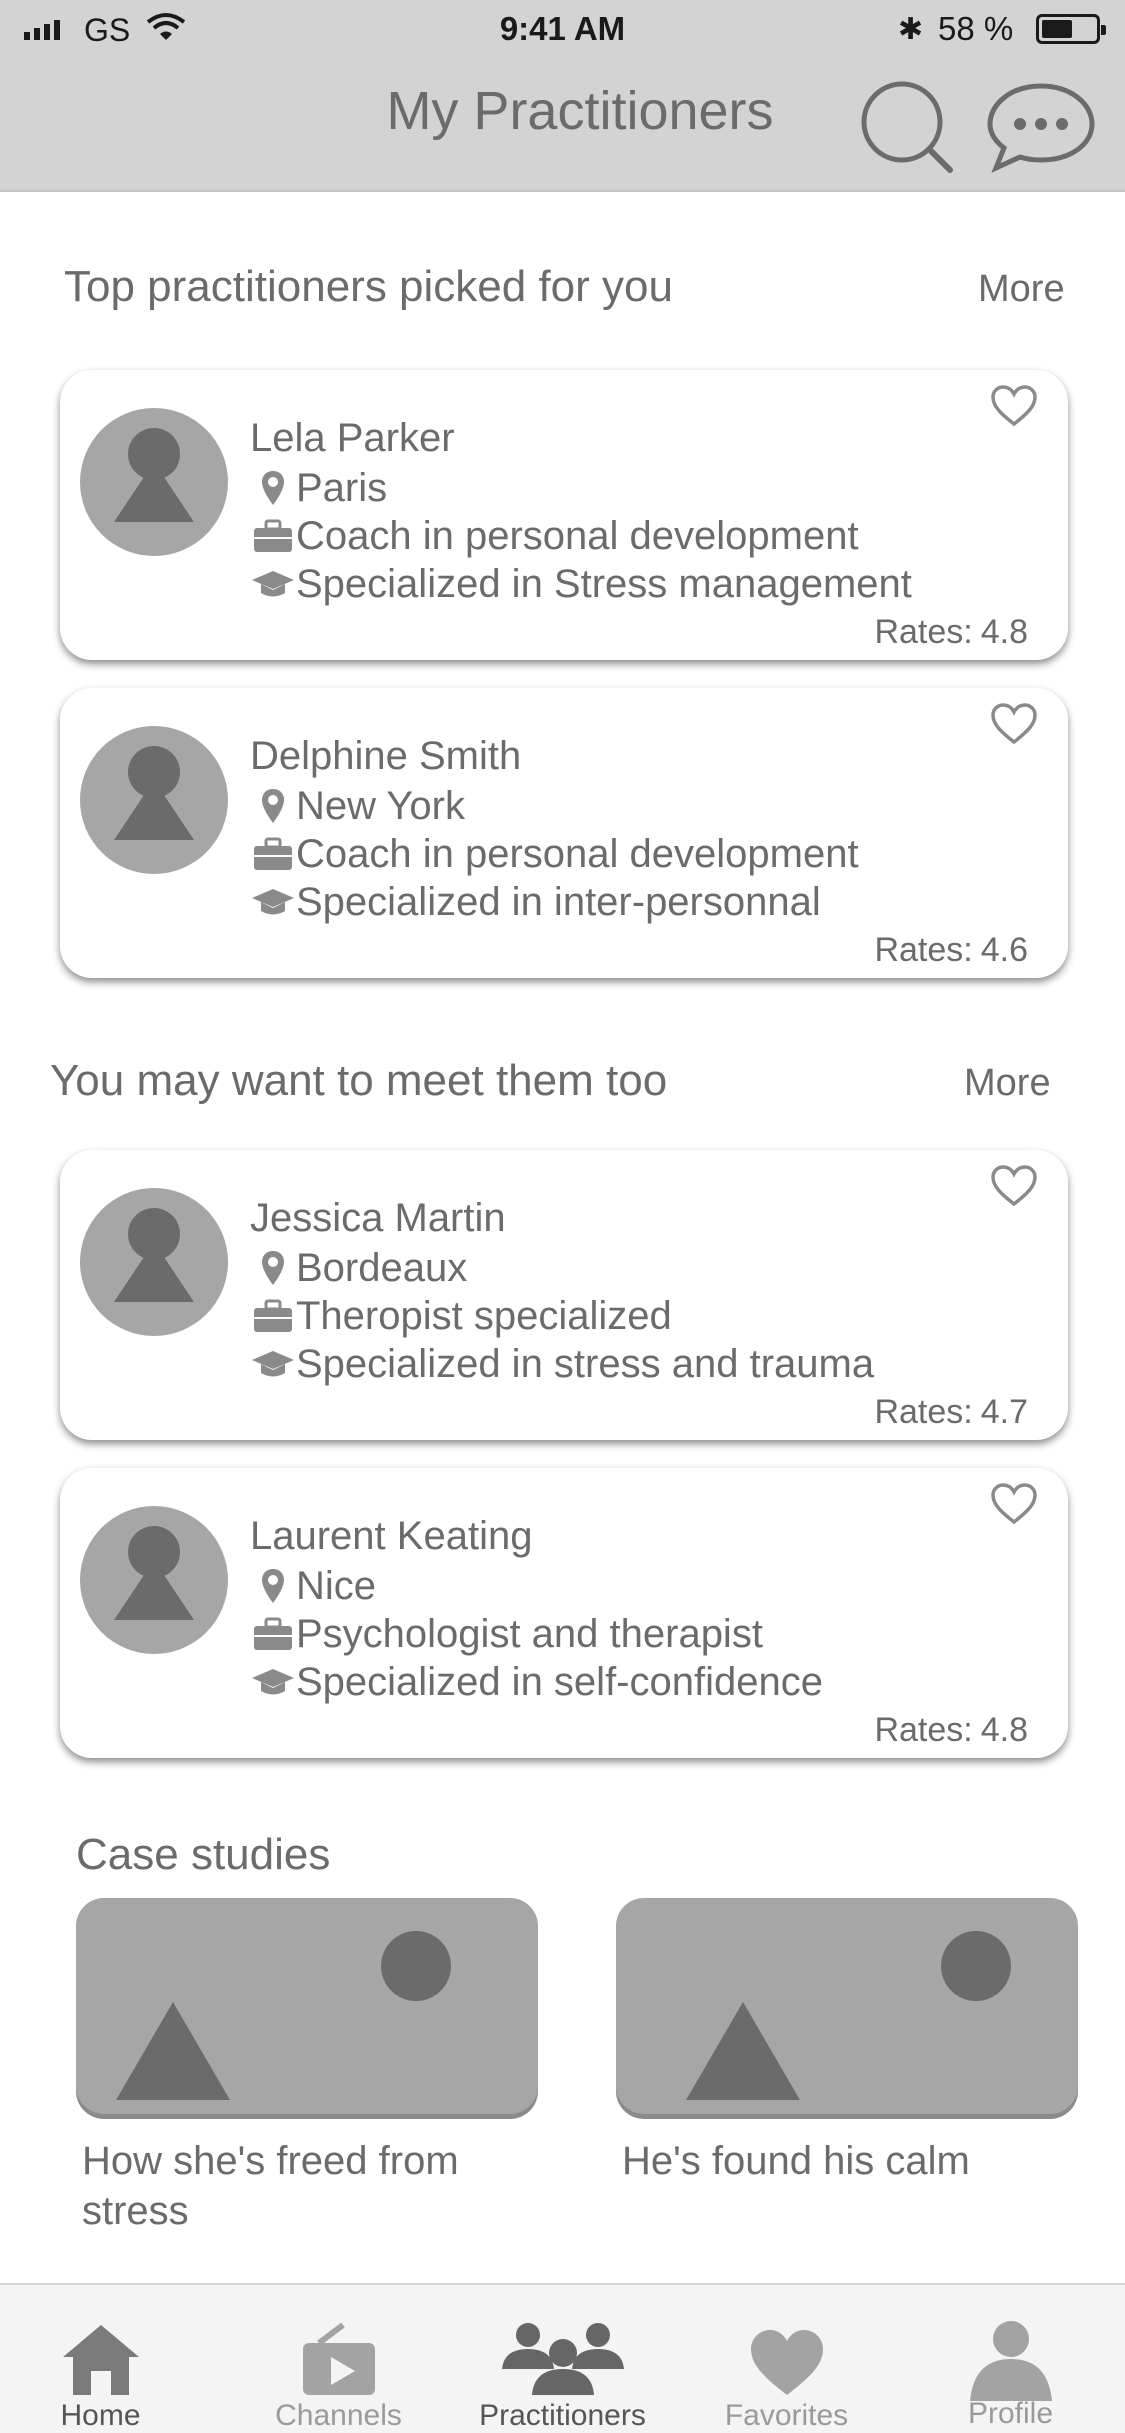  What do you see at coordinates (1004, 950) in the screenshot?
I see `rating-value: 4.6` at bounding box center [1004, 950].